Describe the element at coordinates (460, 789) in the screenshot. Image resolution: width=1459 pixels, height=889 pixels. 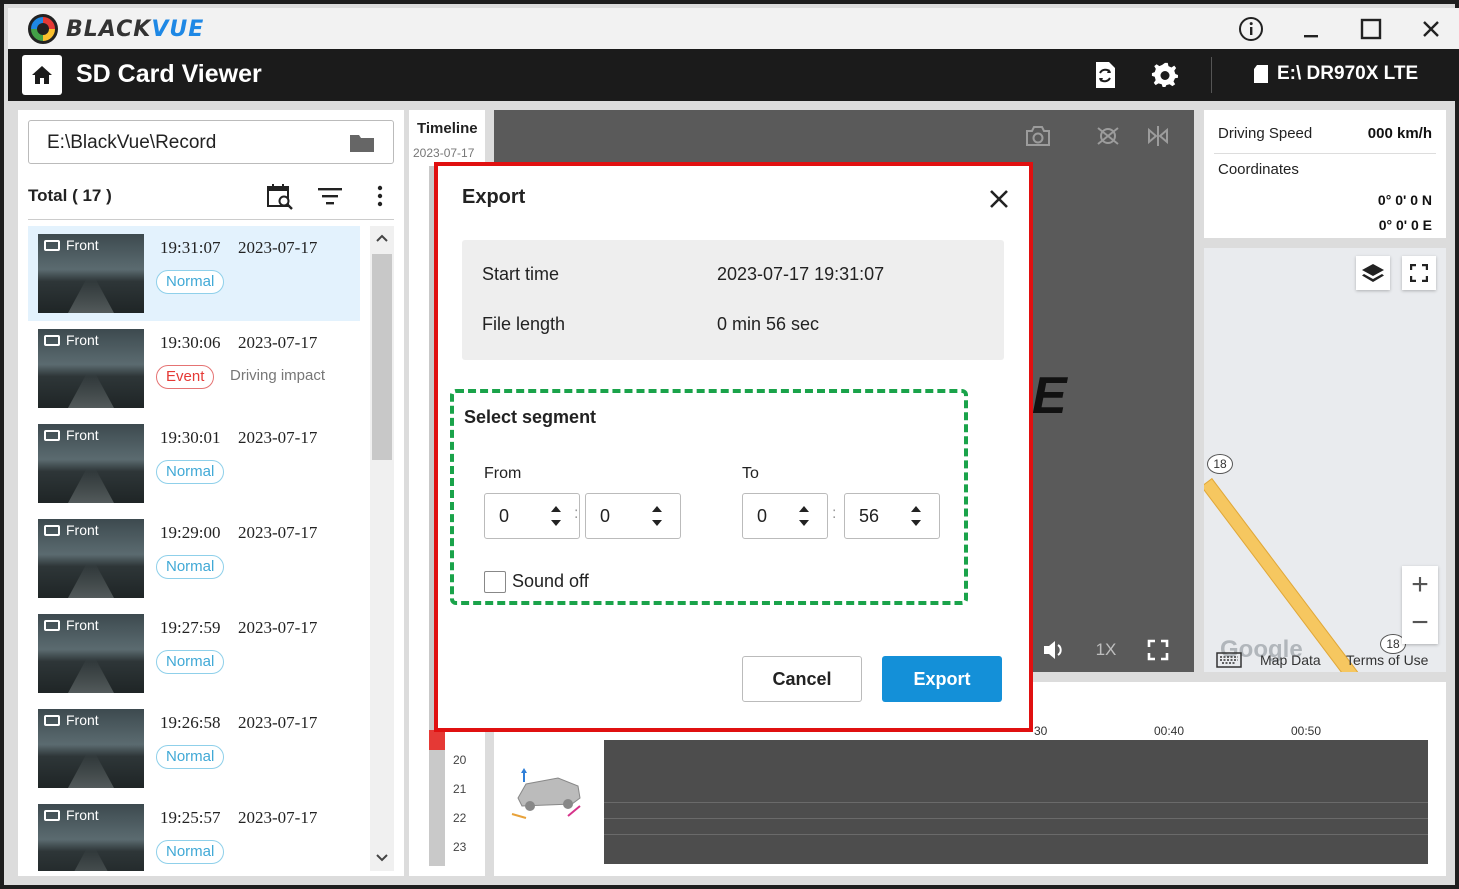
I see `timeline-hour: 21` at that location.